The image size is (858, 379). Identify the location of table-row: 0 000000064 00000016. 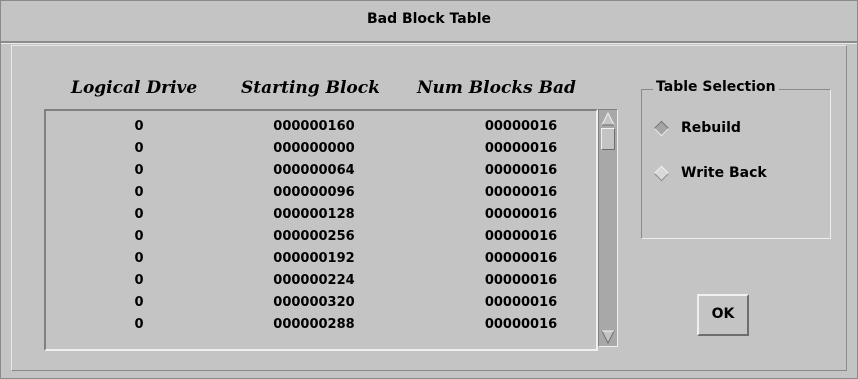
(321, 174).